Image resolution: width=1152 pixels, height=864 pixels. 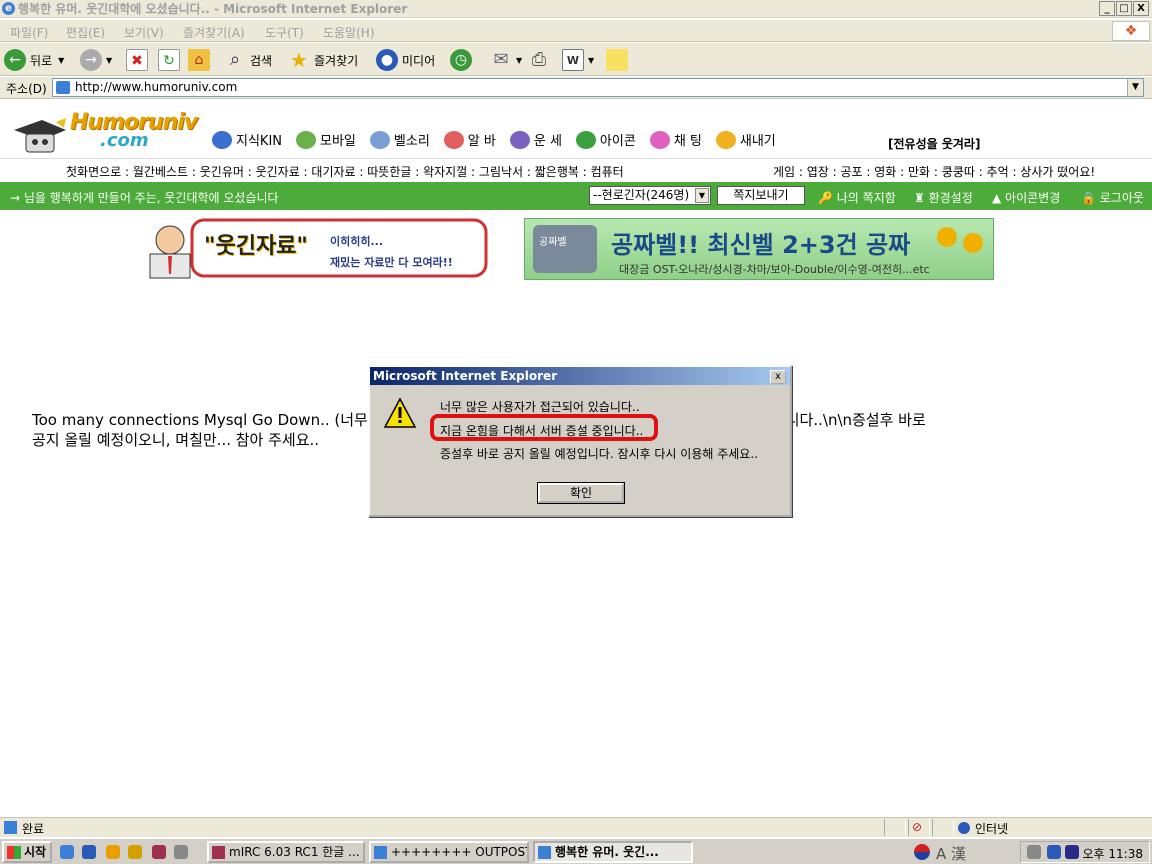 I want to click on close-button: X, so click(x=1141, y=8).